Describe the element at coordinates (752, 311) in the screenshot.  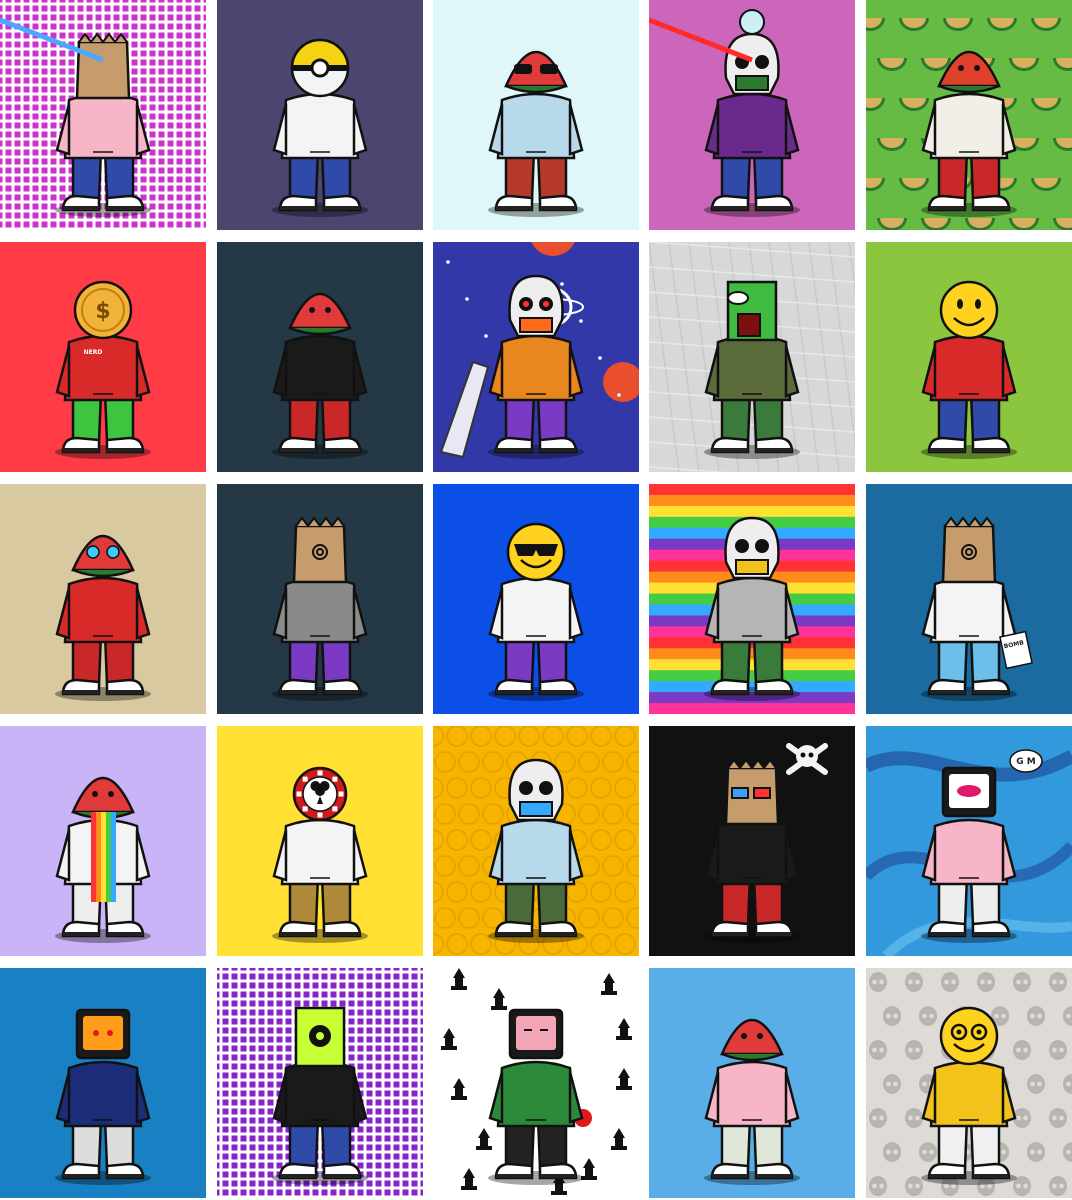
I see `head-green-box` at that location.